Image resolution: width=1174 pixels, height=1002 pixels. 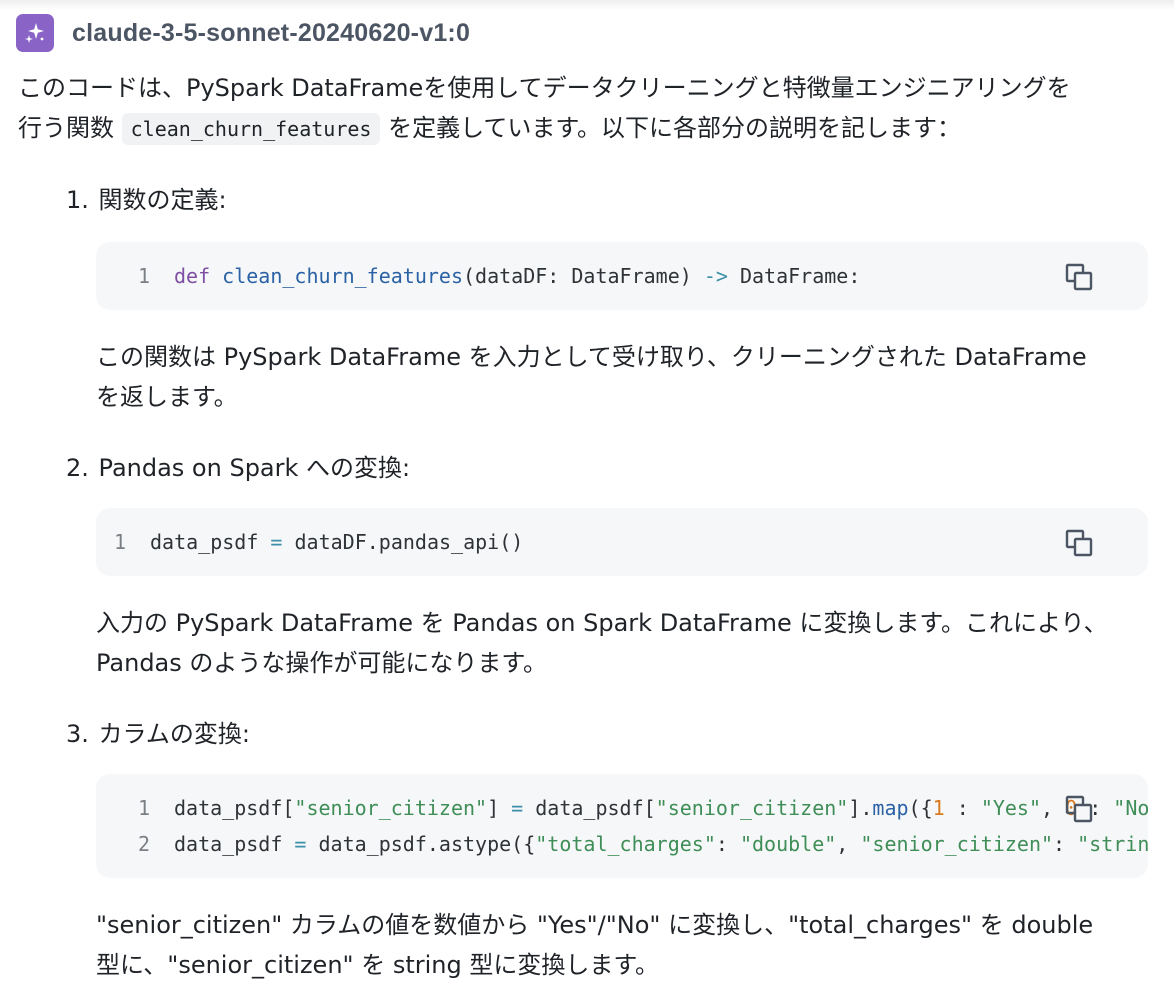 I want to click on intro-text: 行う関数, so click(x=66, y=128).